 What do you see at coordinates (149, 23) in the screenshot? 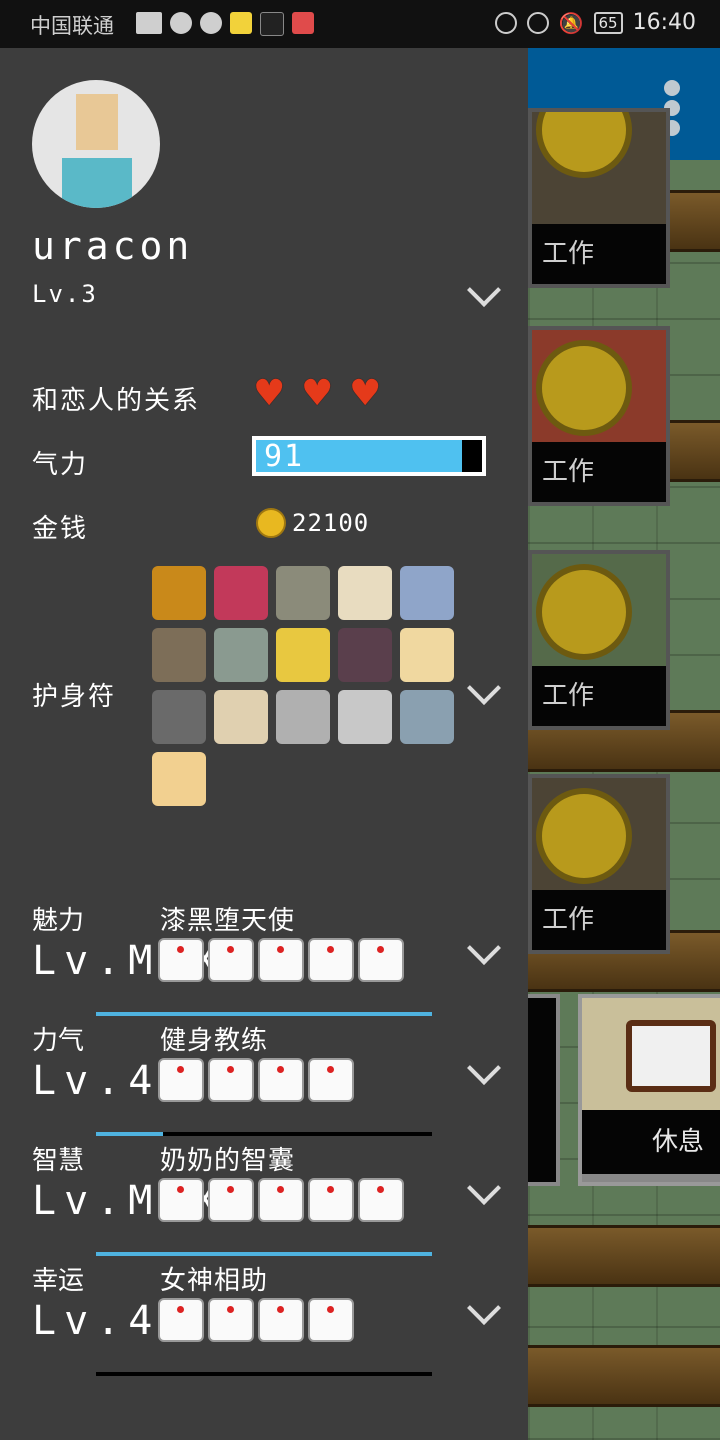
I see `signal-icon` at bounding box center [149, 23].